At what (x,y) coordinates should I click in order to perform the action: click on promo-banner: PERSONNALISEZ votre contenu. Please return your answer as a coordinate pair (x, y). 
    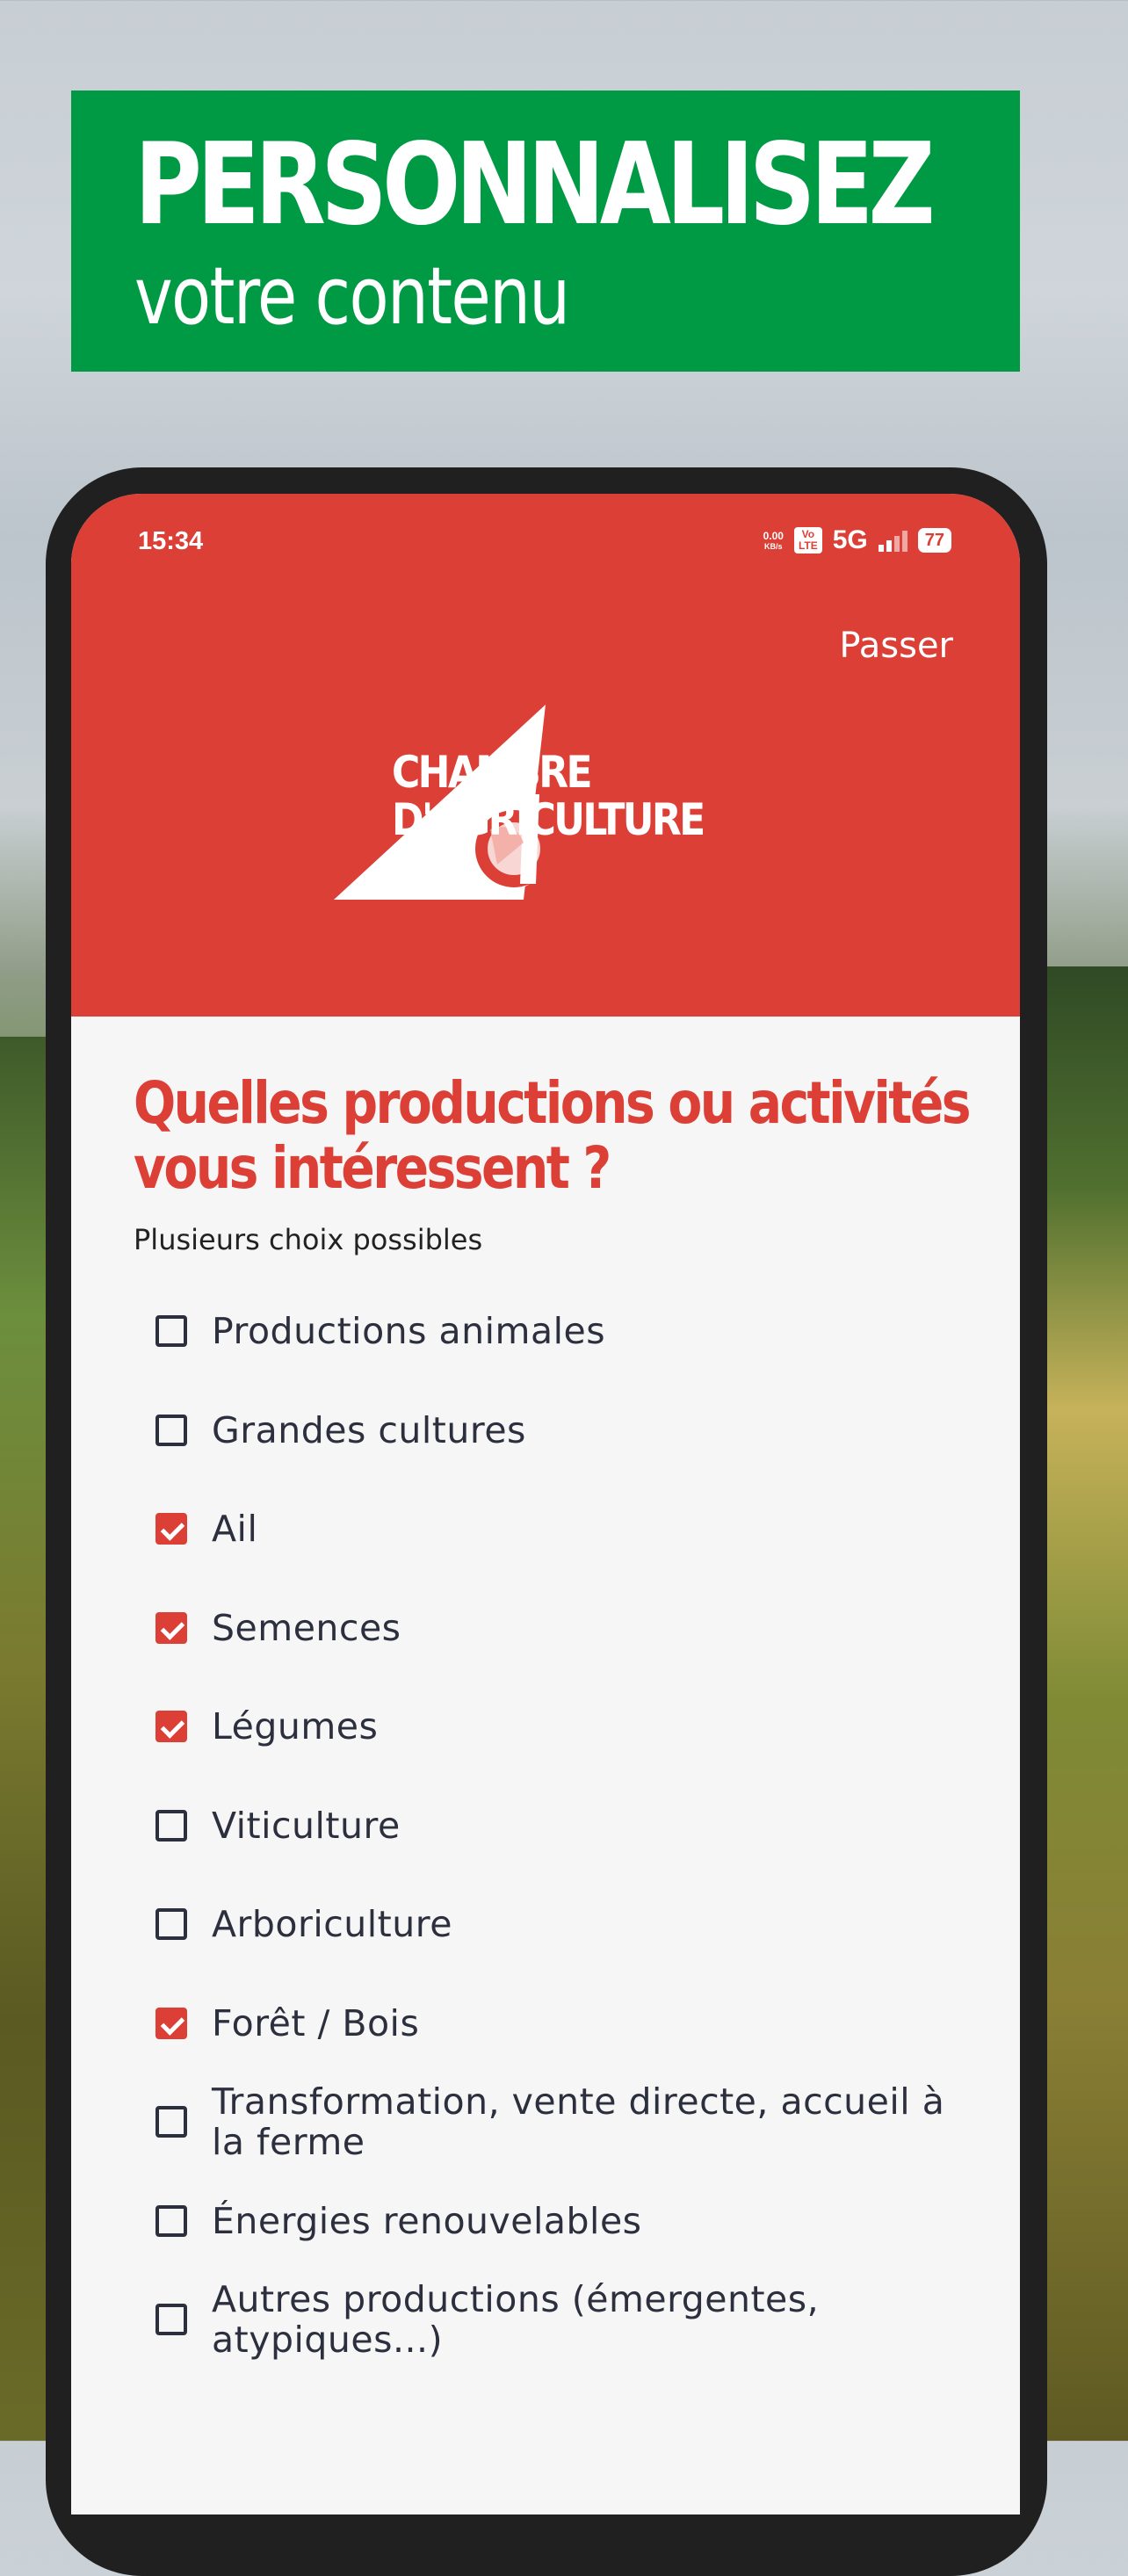
    Looking at the image, I should click on (545, 231).